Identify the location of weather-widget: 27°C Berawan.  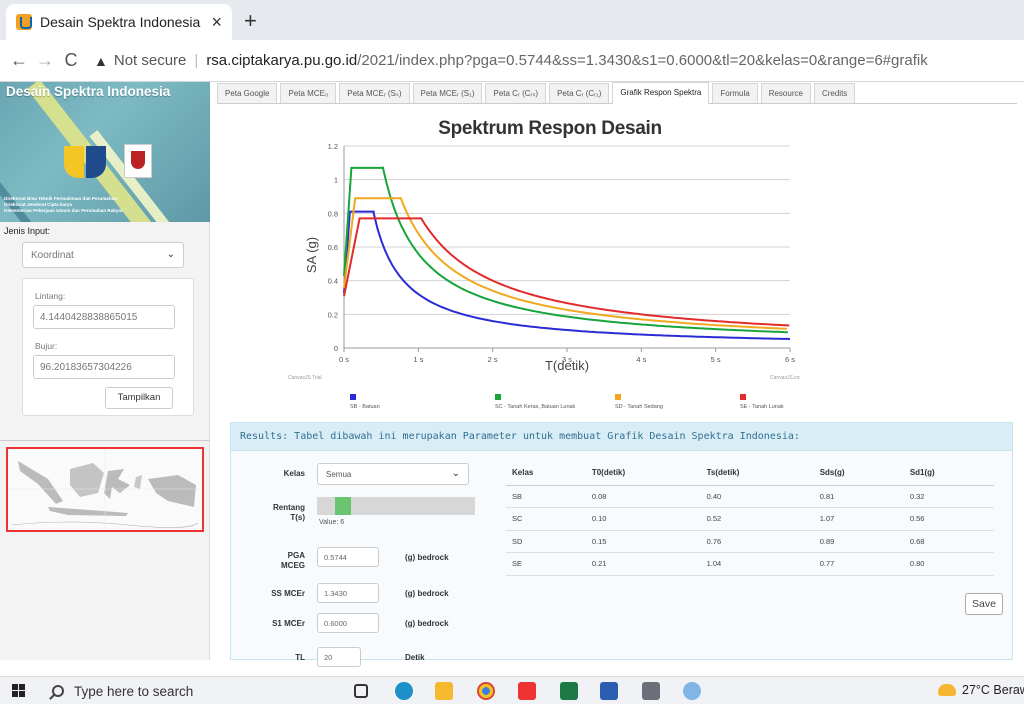
(981, 690).